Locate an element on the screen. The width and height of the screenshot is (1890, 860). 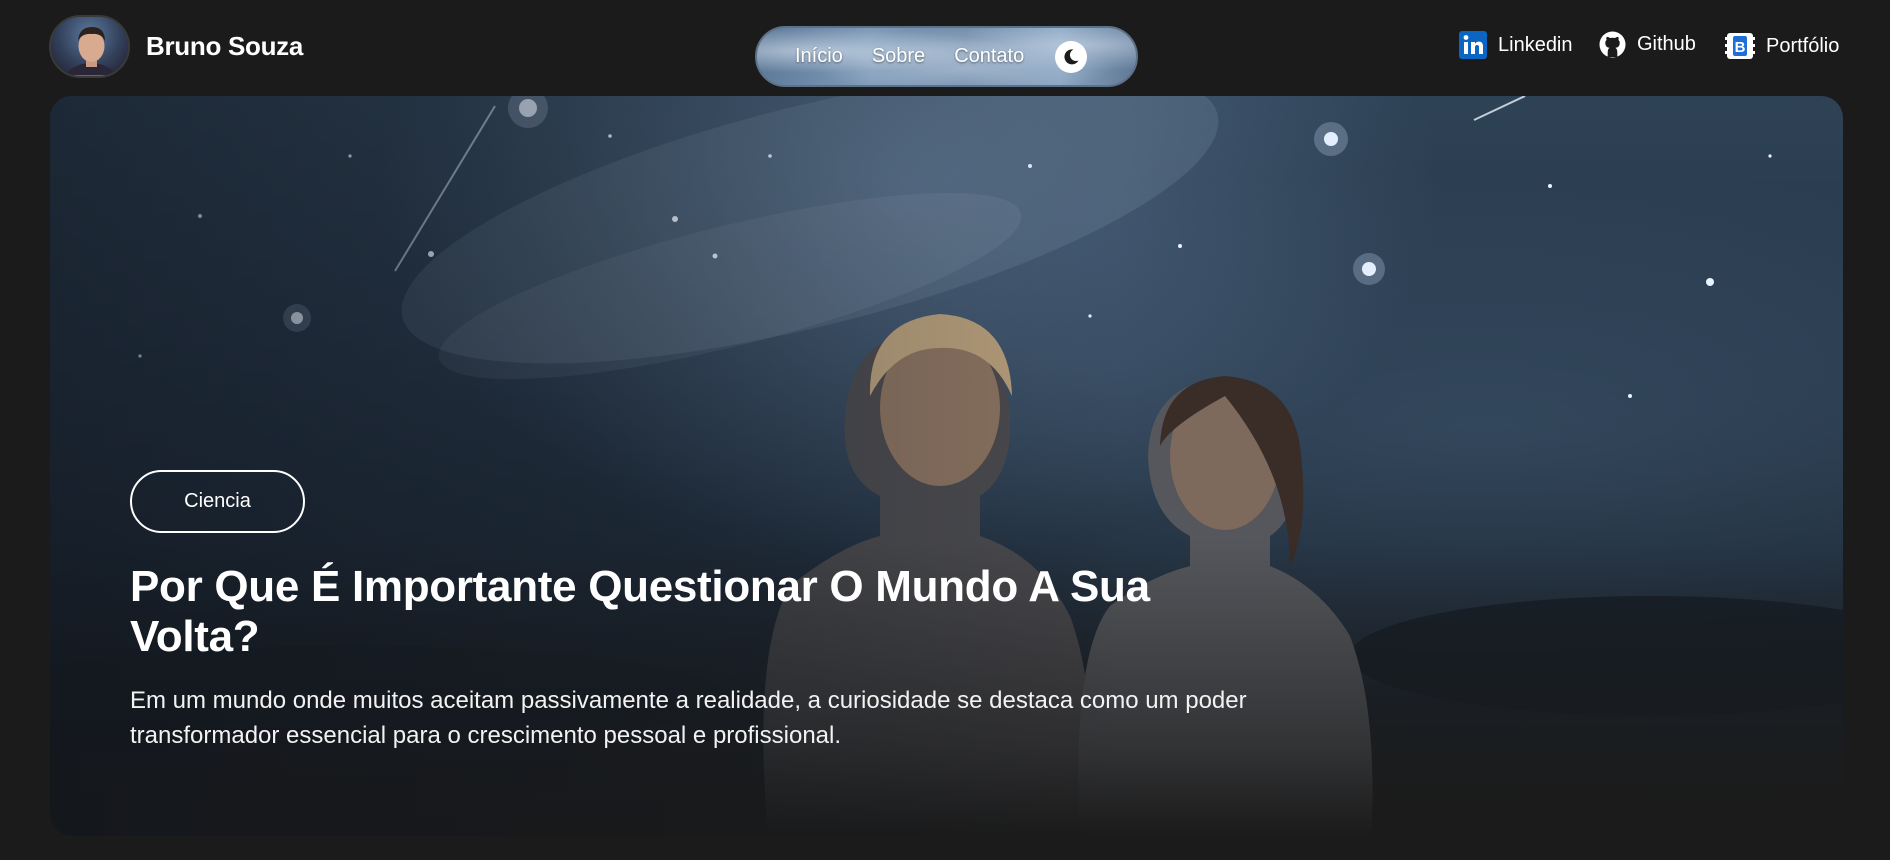
github-link: Github is located at coordinates (1647, 44).